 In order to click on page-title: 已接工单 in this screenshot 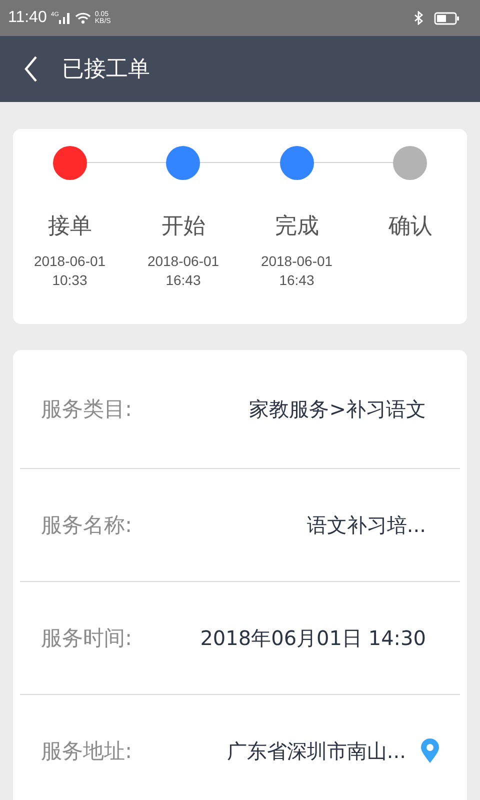, I will do `click(106, 70)`.